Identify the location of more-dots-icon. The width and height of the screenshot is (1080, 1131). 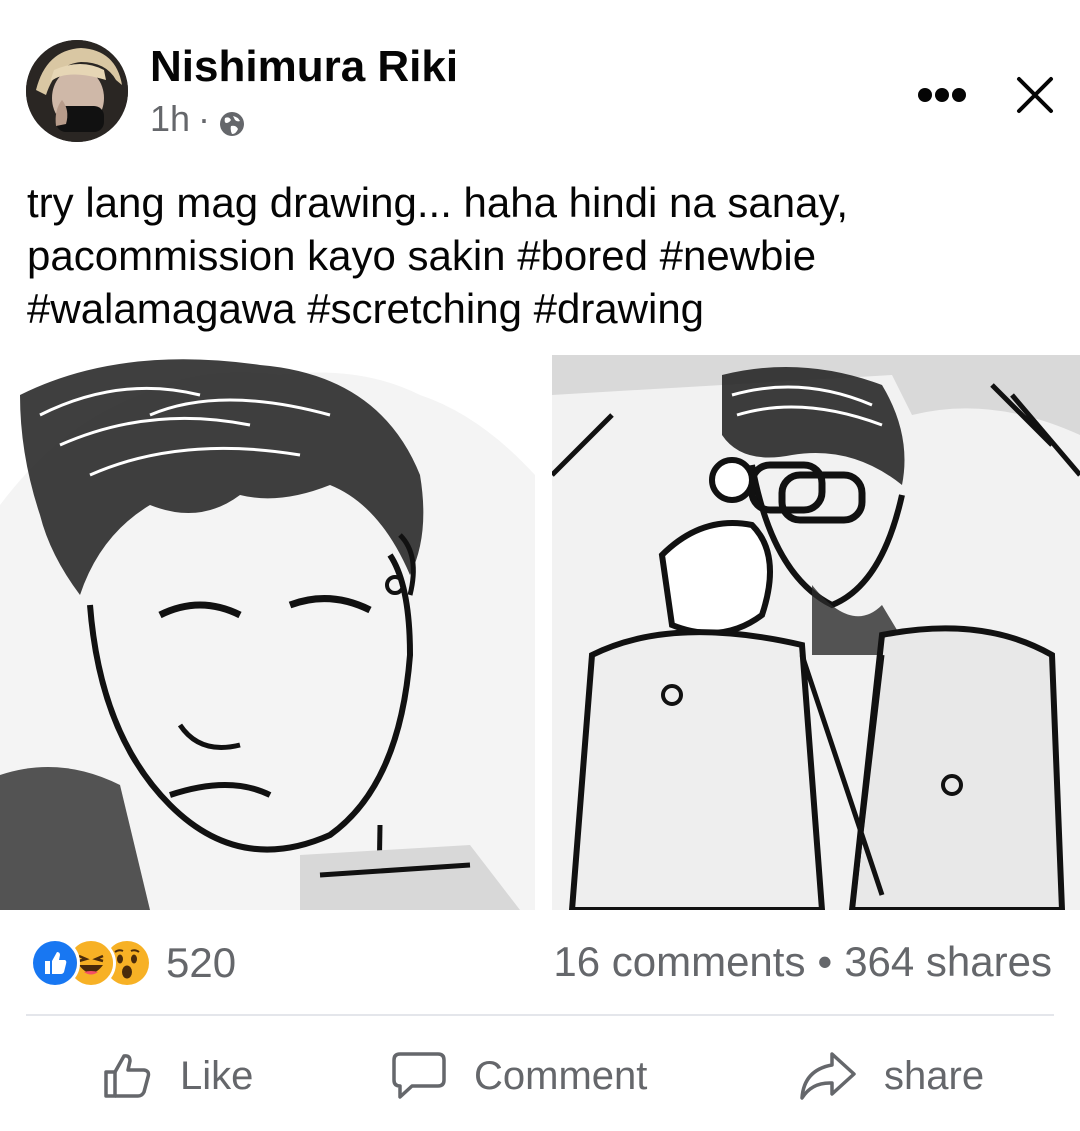
(942, 95).